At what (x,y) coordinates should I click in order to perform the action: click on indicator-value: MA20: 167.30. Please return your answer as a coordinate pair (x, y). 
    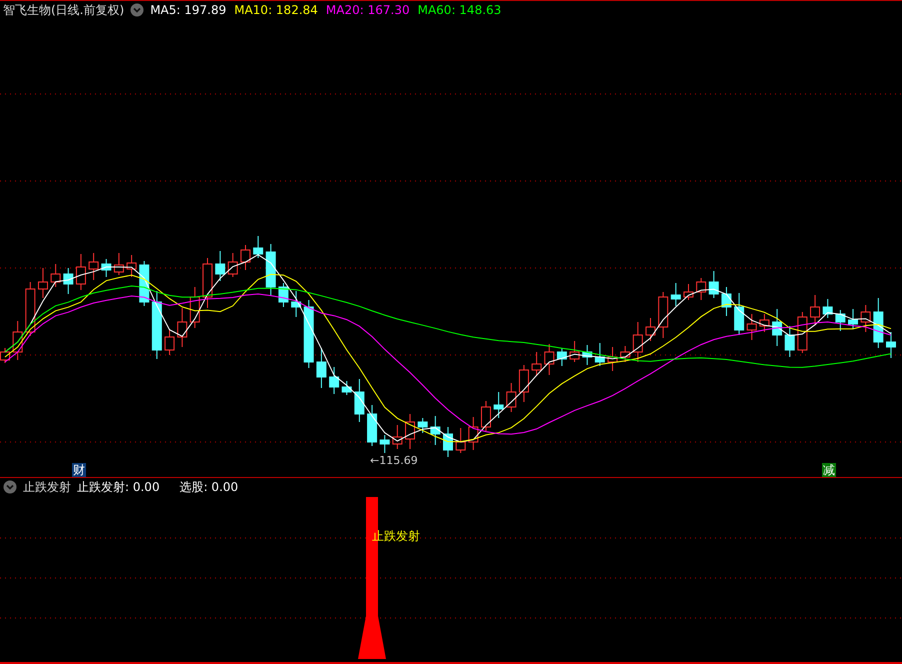
    Looking at the image, I should click on (368, 10).